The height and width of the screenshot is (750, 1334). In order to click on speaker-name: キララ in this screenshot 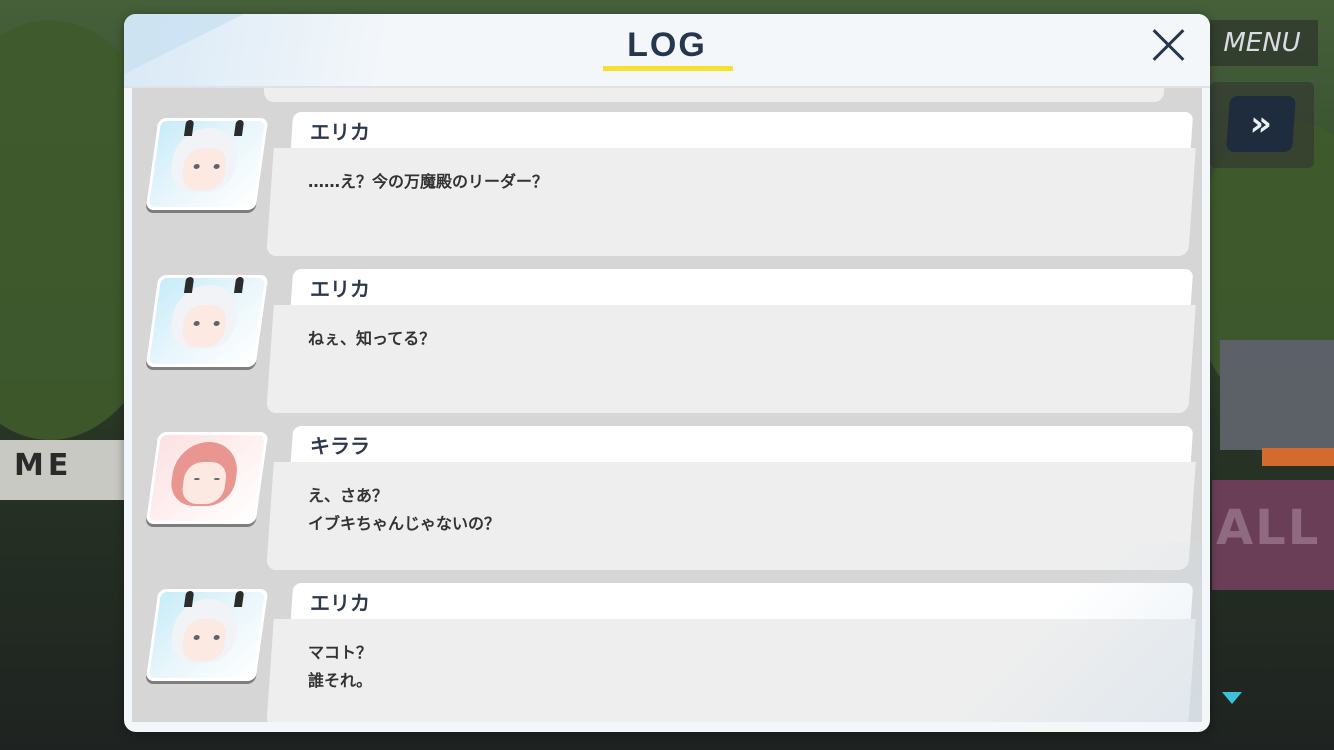, I will do `click(340, 446)`.